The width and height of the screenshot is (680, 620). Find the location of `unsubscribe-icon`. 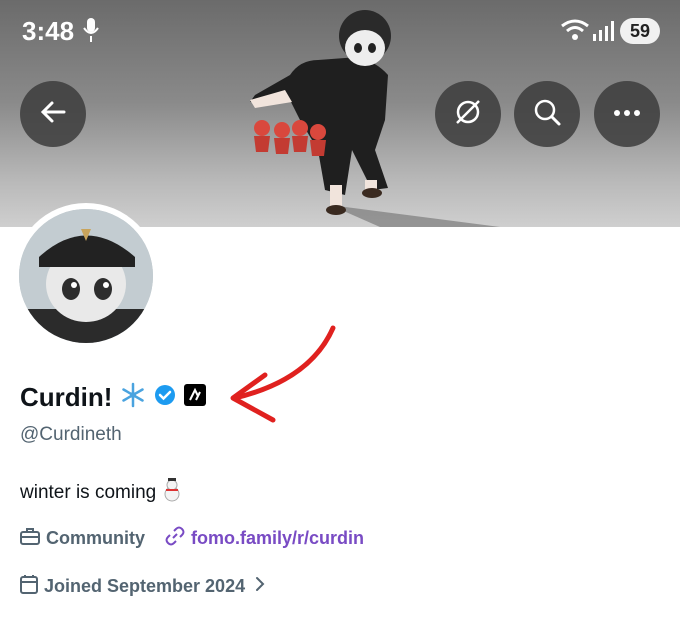

unsubscribe-icon is located at coordinates (468, 114).